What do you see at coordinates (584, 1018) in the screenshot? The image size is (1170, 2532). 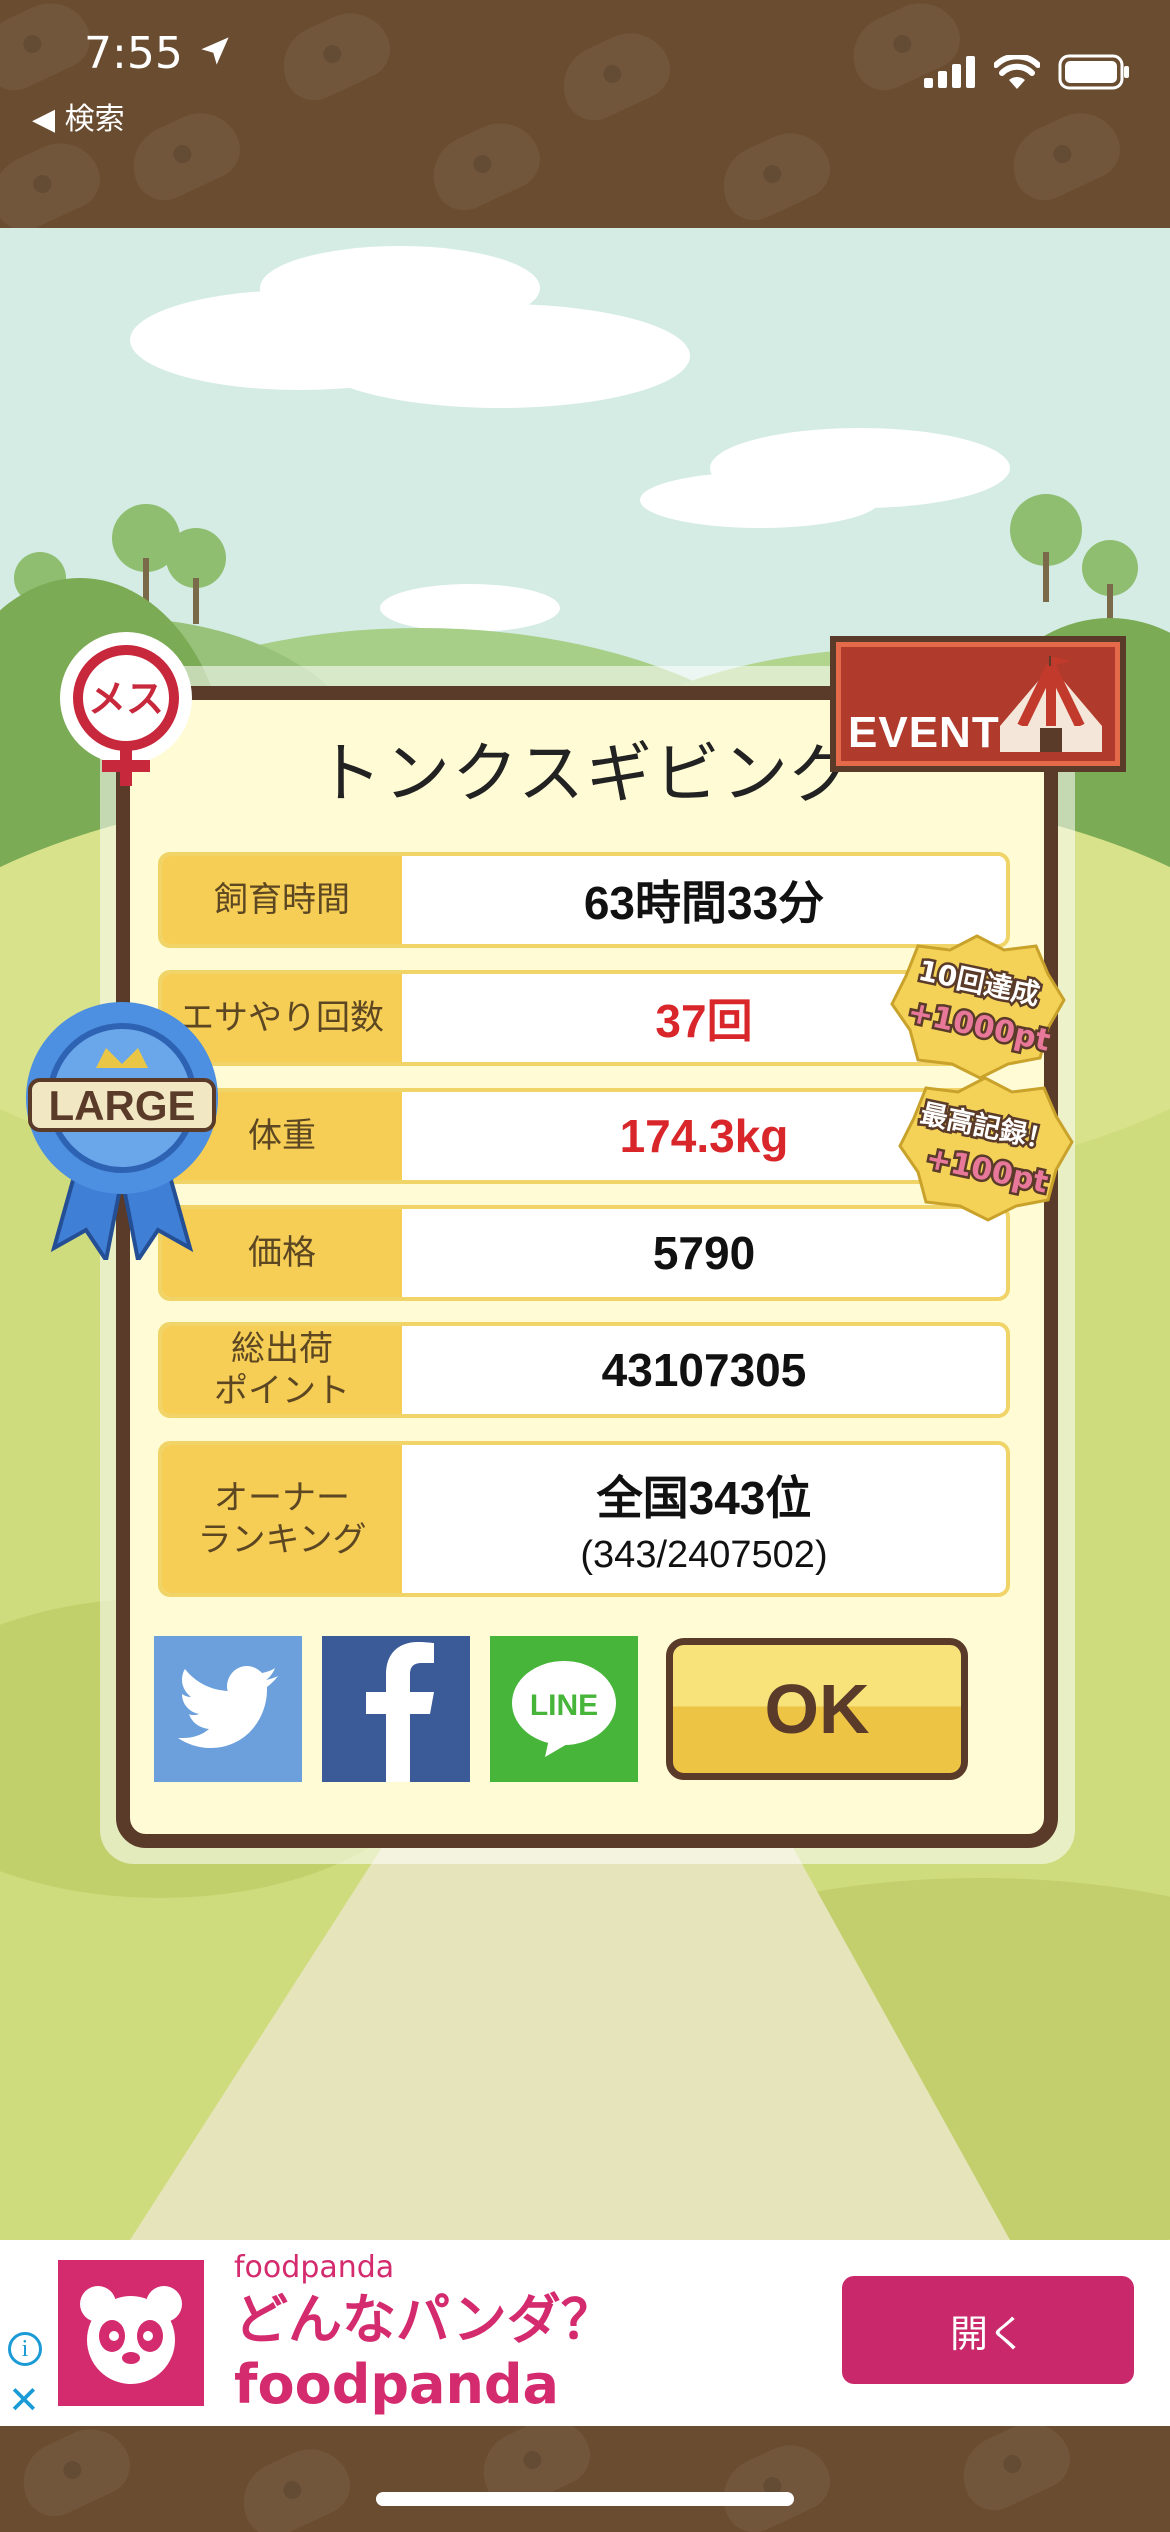 I see `stat-row-feed-count: エサやり回数 37回` at bounding box center [584, 1018].